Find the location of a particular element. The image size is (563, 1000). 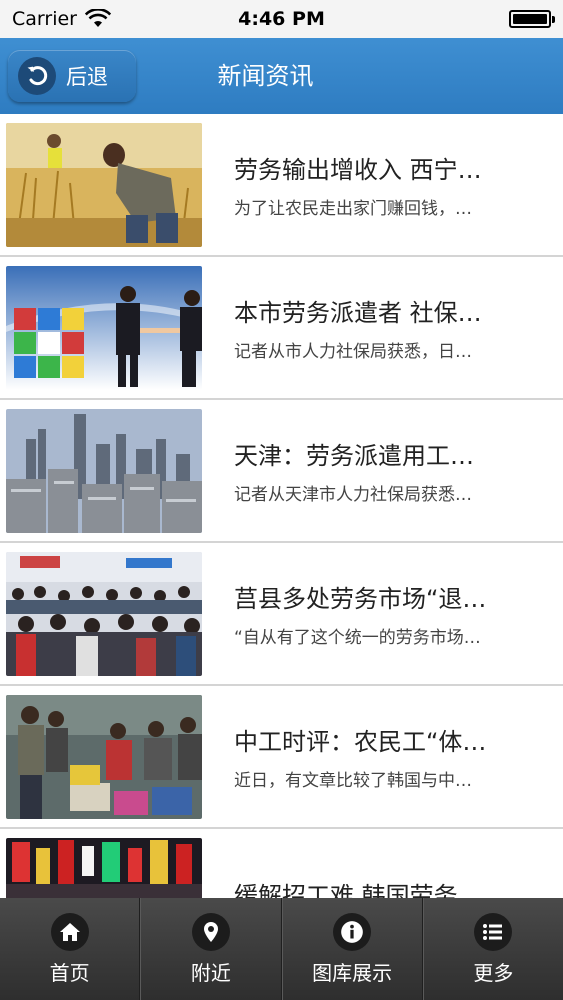

tab-label: 更多 is located at coordinates (493, 972).